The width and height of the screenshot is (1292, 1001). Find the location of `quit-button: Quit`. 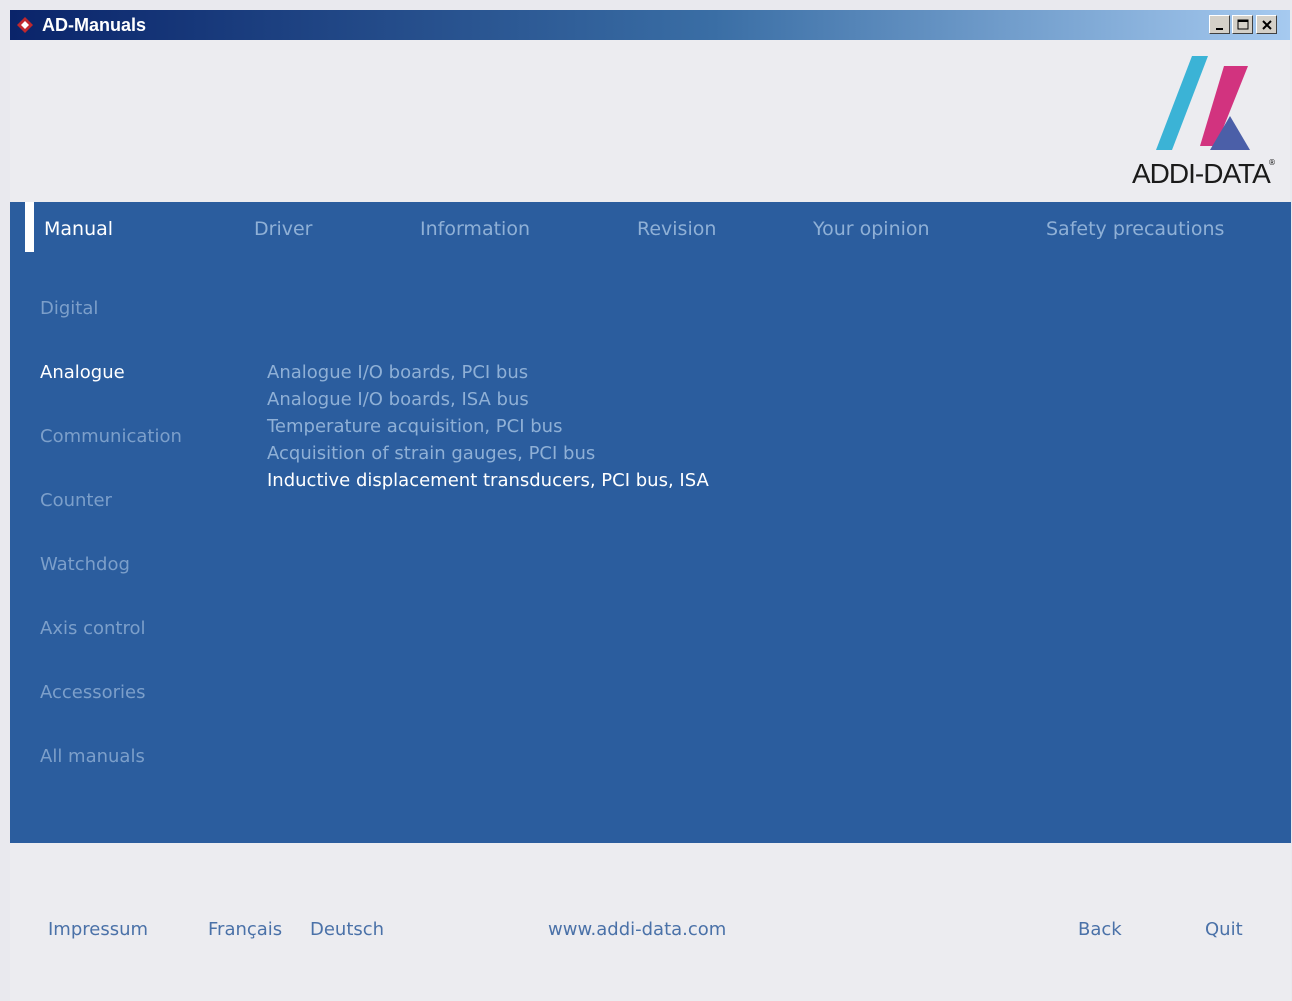

quit-button: Quit is located at coordinates (1224, 929).